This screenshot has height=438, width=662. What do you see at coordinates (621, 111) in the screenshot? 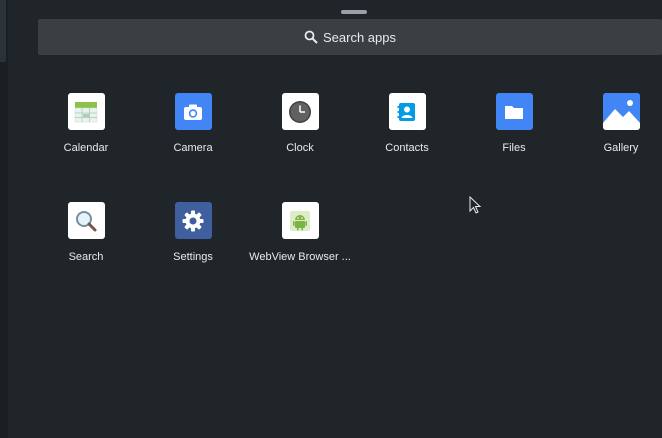
I see `gallery-icon` at bounding box center [621, 111].